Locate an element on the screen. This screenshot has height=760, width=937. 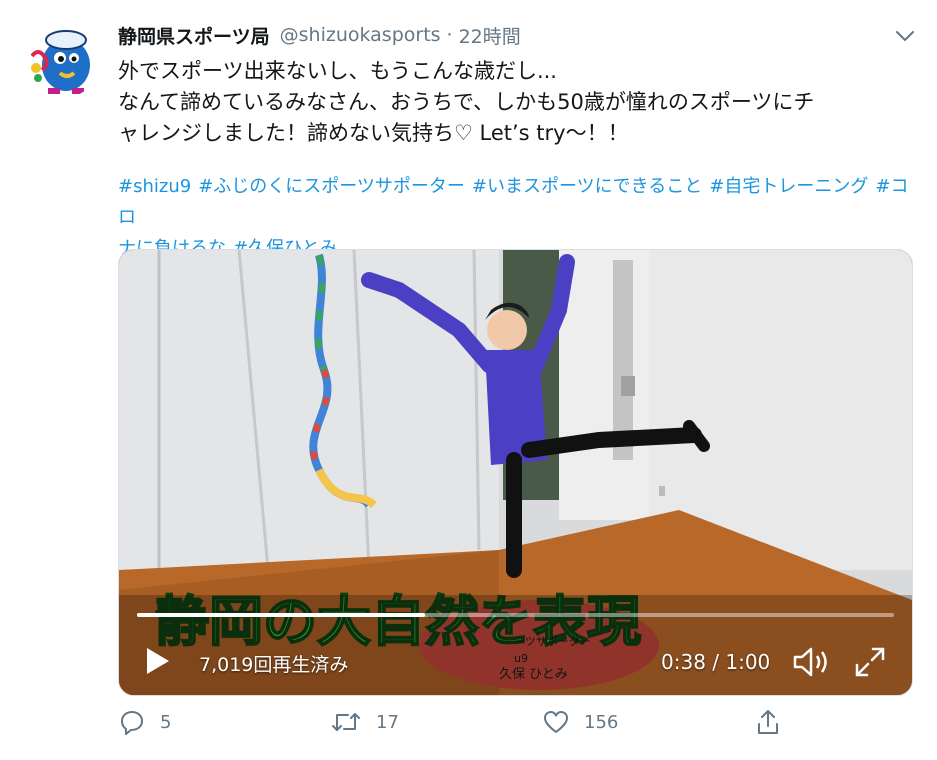
tweet-text-line: なんて諦めているみなさん、おうちで、しかも50歳が憧れのスポーツにチ is located at coordinates (466, 102).